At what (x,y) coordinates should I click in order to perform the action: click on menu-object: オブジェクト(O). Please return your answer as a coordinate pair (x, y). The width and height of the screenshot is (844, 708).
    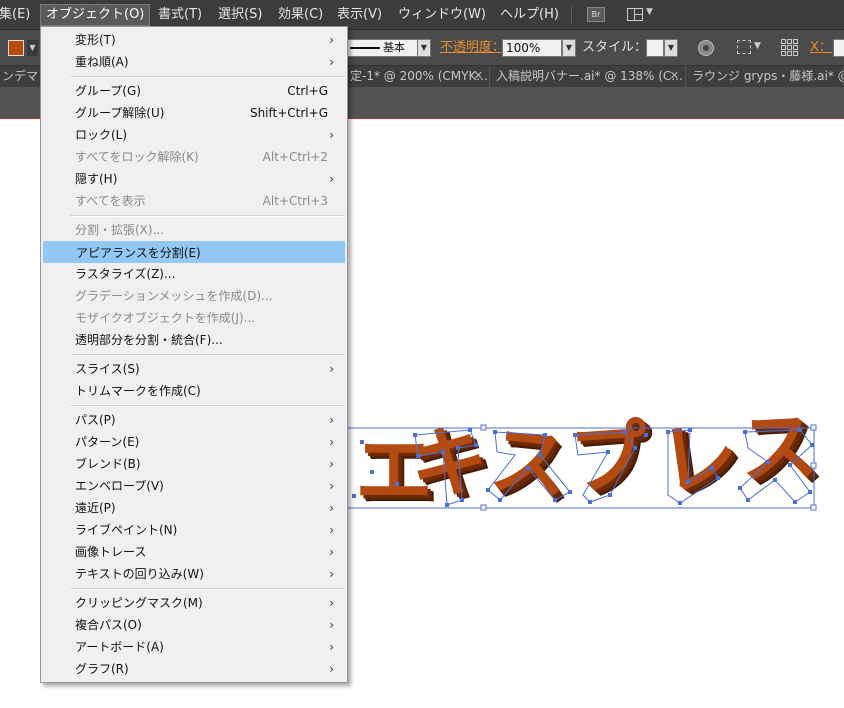
    Looking at the image, I should click on (95, 15).